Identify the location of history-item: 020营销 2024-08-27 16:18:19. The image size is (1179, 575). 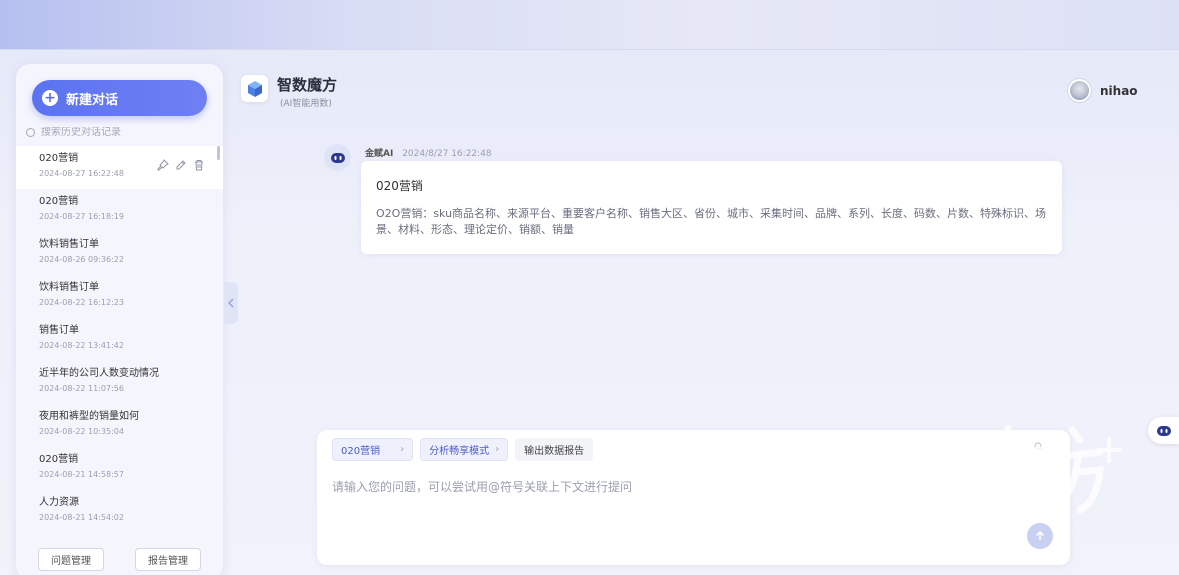
(119, 210).